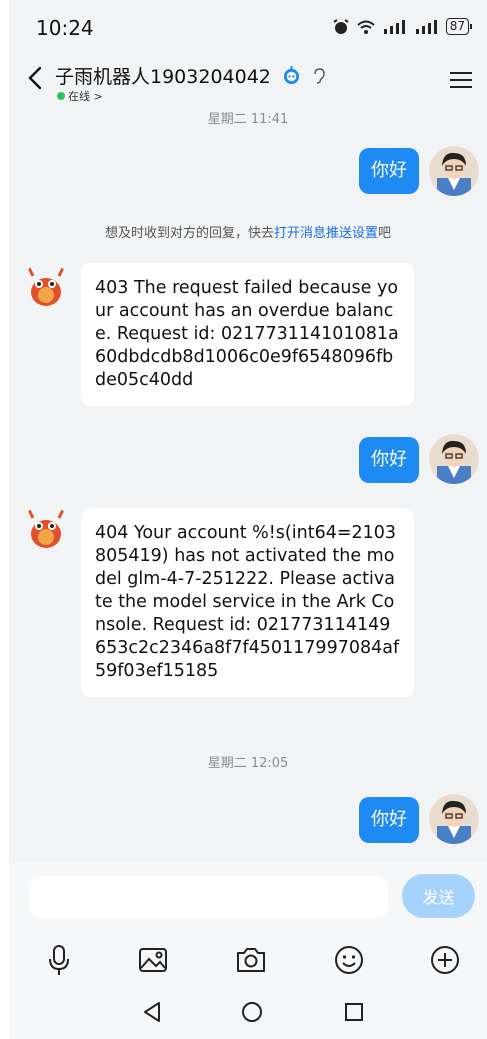  What do you see at coordinates (152, 1012) in the screenshot?
I see `back-triangle-icon` at bounding box center [152, 1012].